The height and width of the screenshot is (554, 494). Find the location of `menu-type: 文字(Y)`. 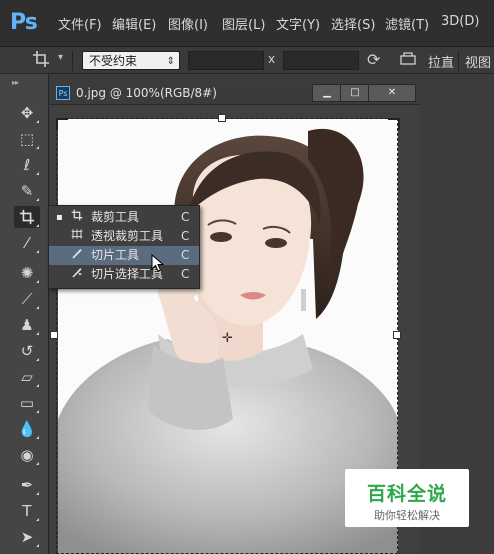

menu-type: 文字(Y) is located at coordinates (298, 23).